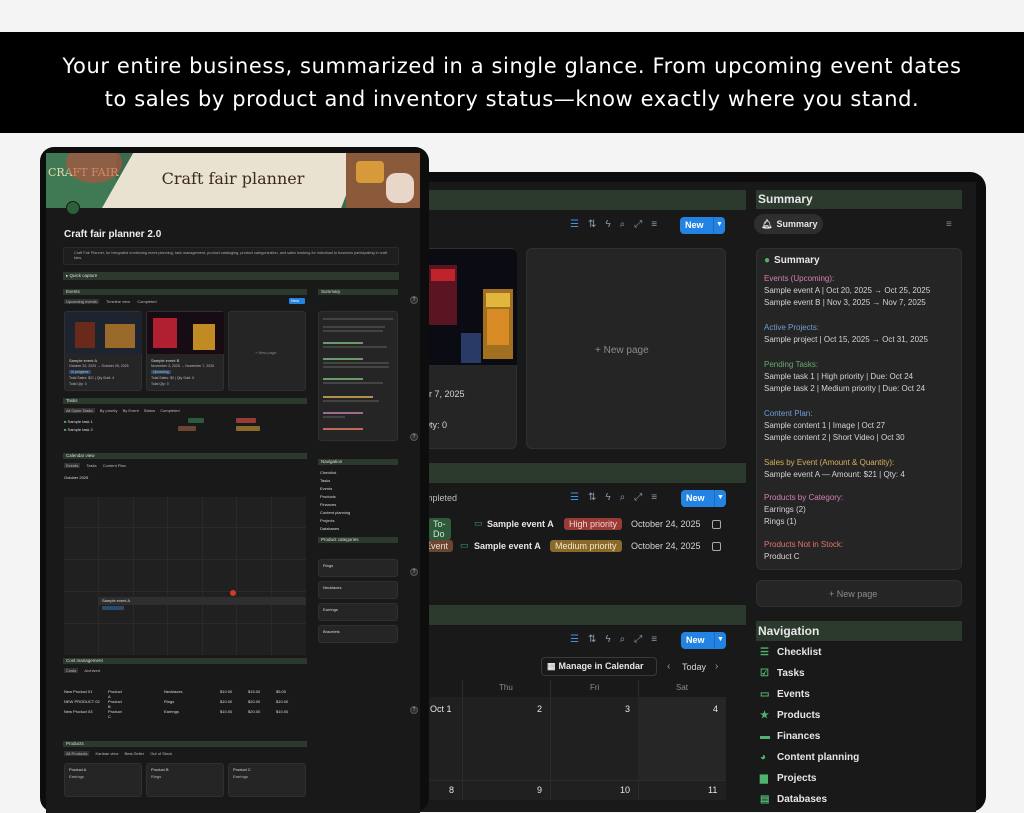 The width and height of the screenshot is (1024, 813). Describe the element at coordinates (78, 429) in the screenshot. I see `task-row: ■ Sample task 2` at that location.